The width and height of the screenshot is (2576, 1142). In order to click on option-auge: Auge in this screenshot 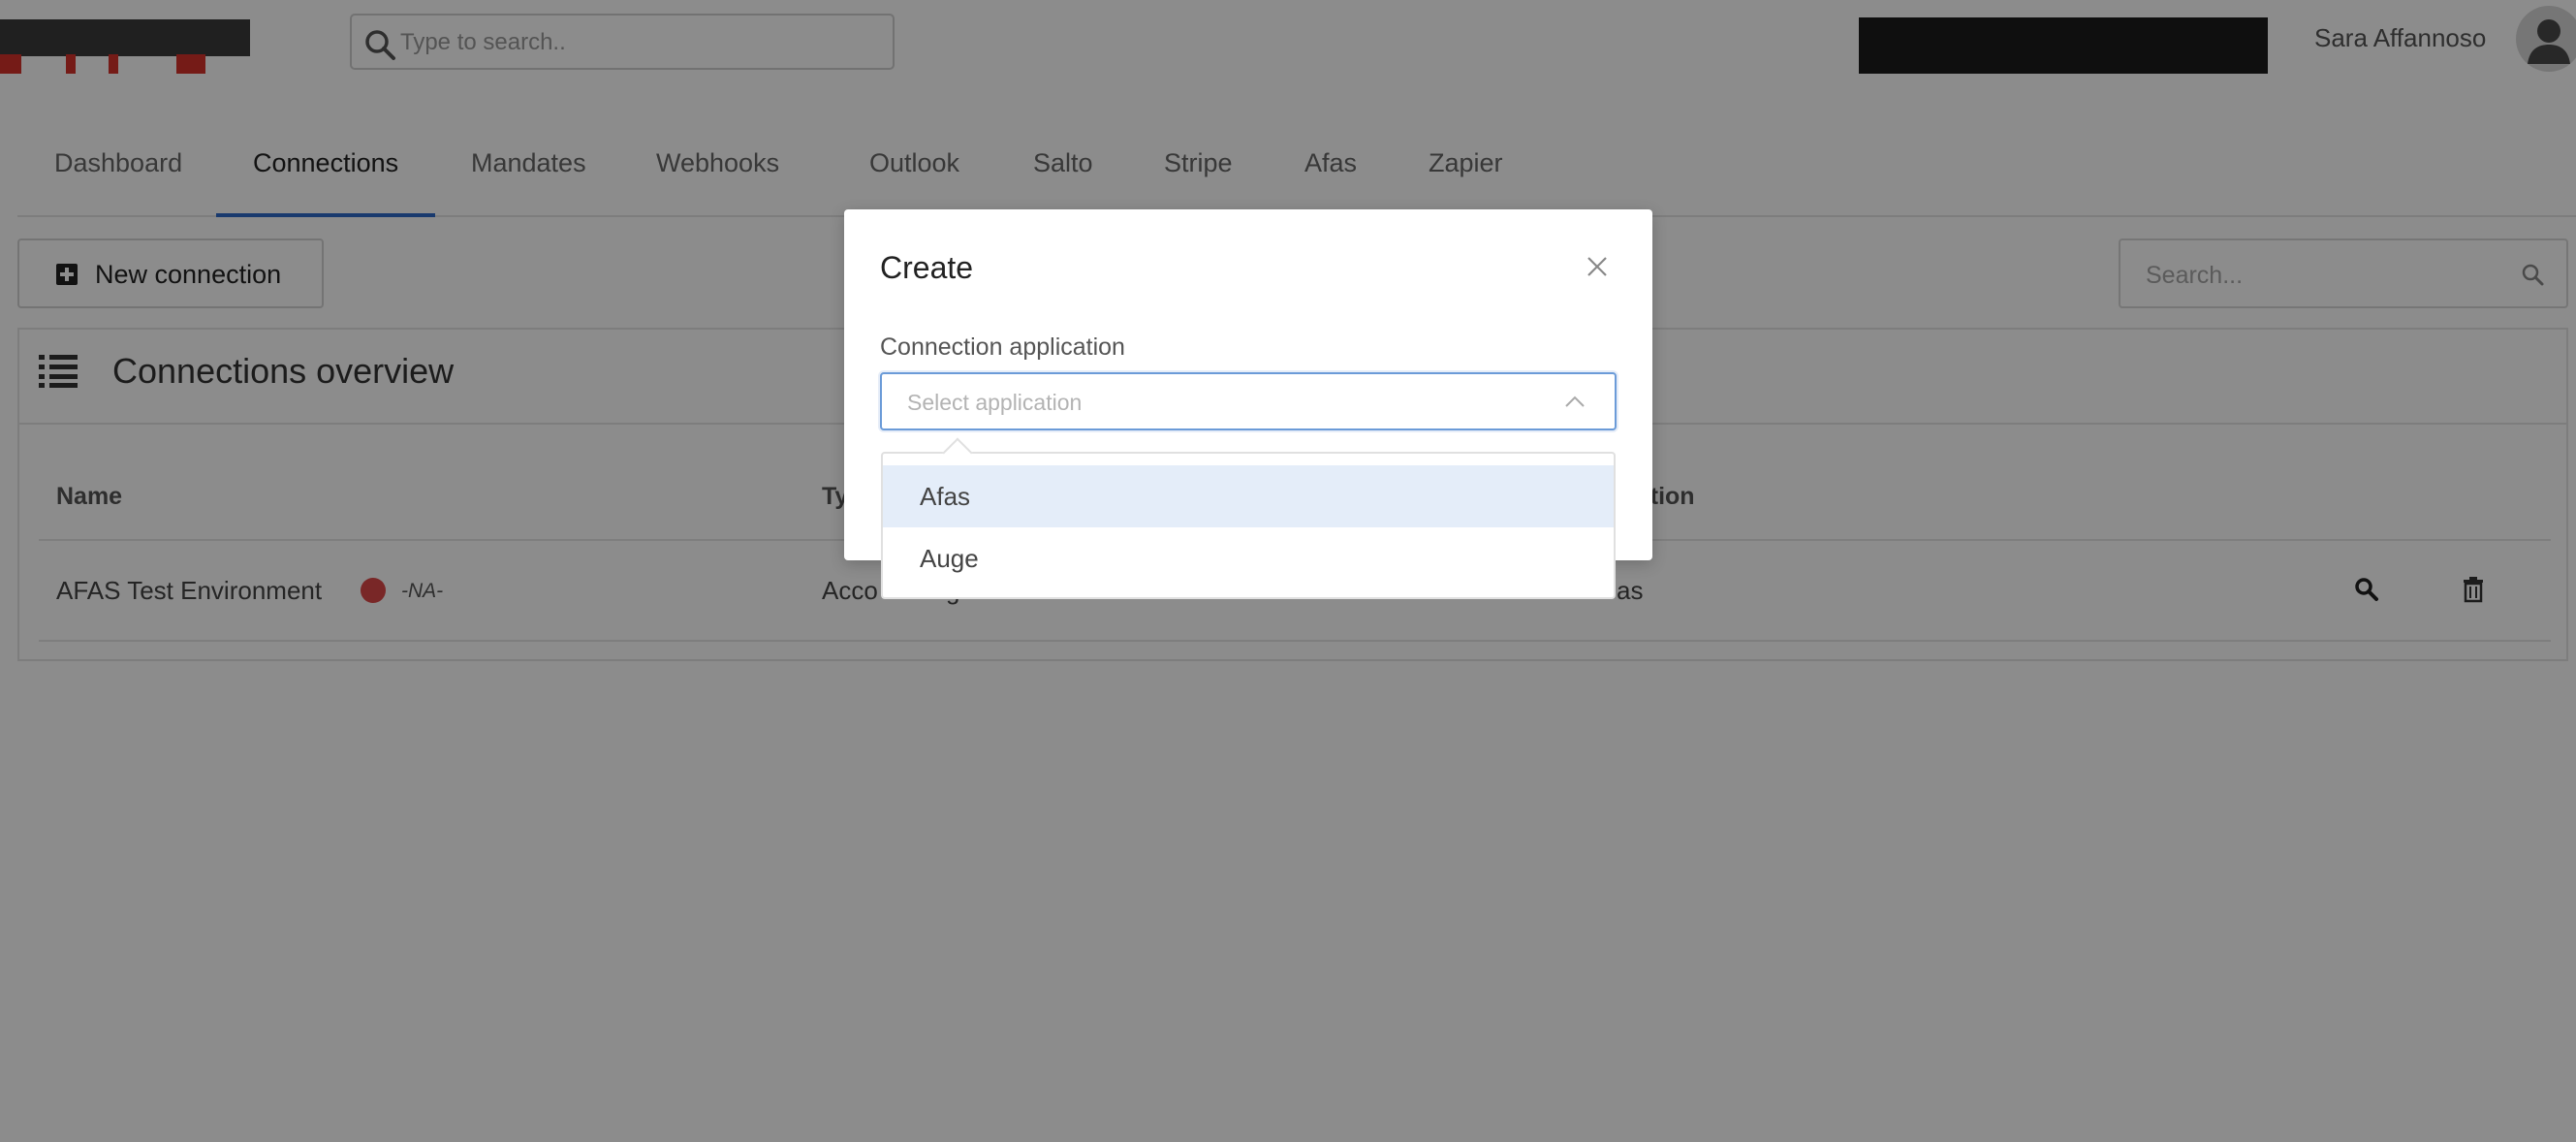, I will do `click(1248, 558)`.